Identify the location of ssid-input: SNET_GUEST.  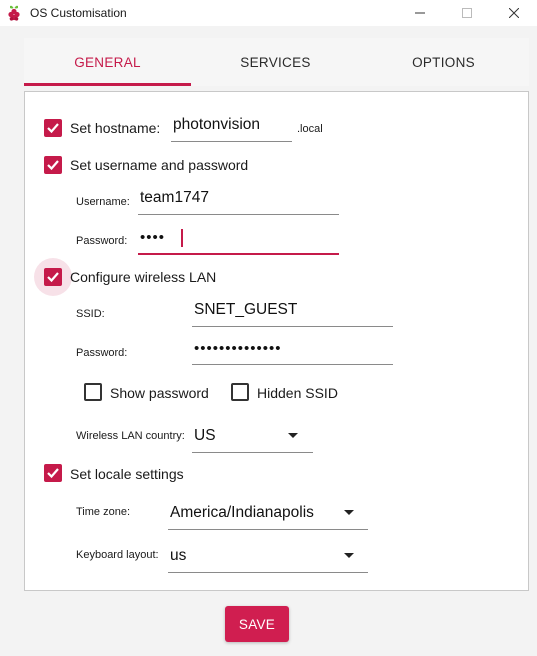
(292, 311).